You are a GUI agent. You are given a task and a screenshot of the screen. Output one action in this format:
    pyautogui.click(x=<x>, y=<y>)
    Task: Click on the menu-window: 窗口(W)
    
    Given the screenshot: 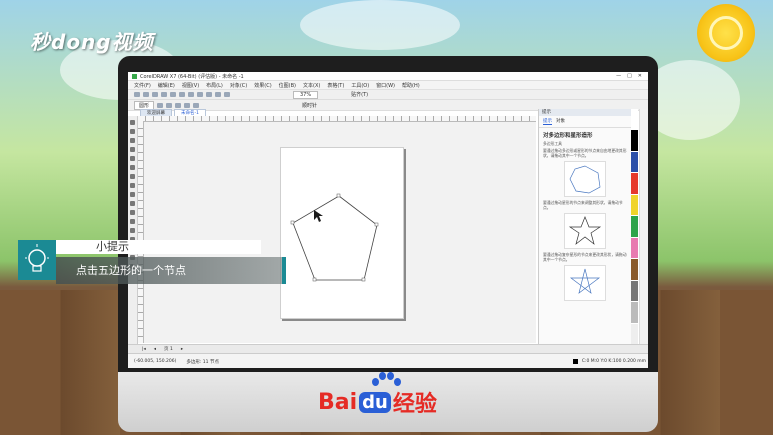 What is the action you would take?
    pyautogui.click(x=385, y=85)
    